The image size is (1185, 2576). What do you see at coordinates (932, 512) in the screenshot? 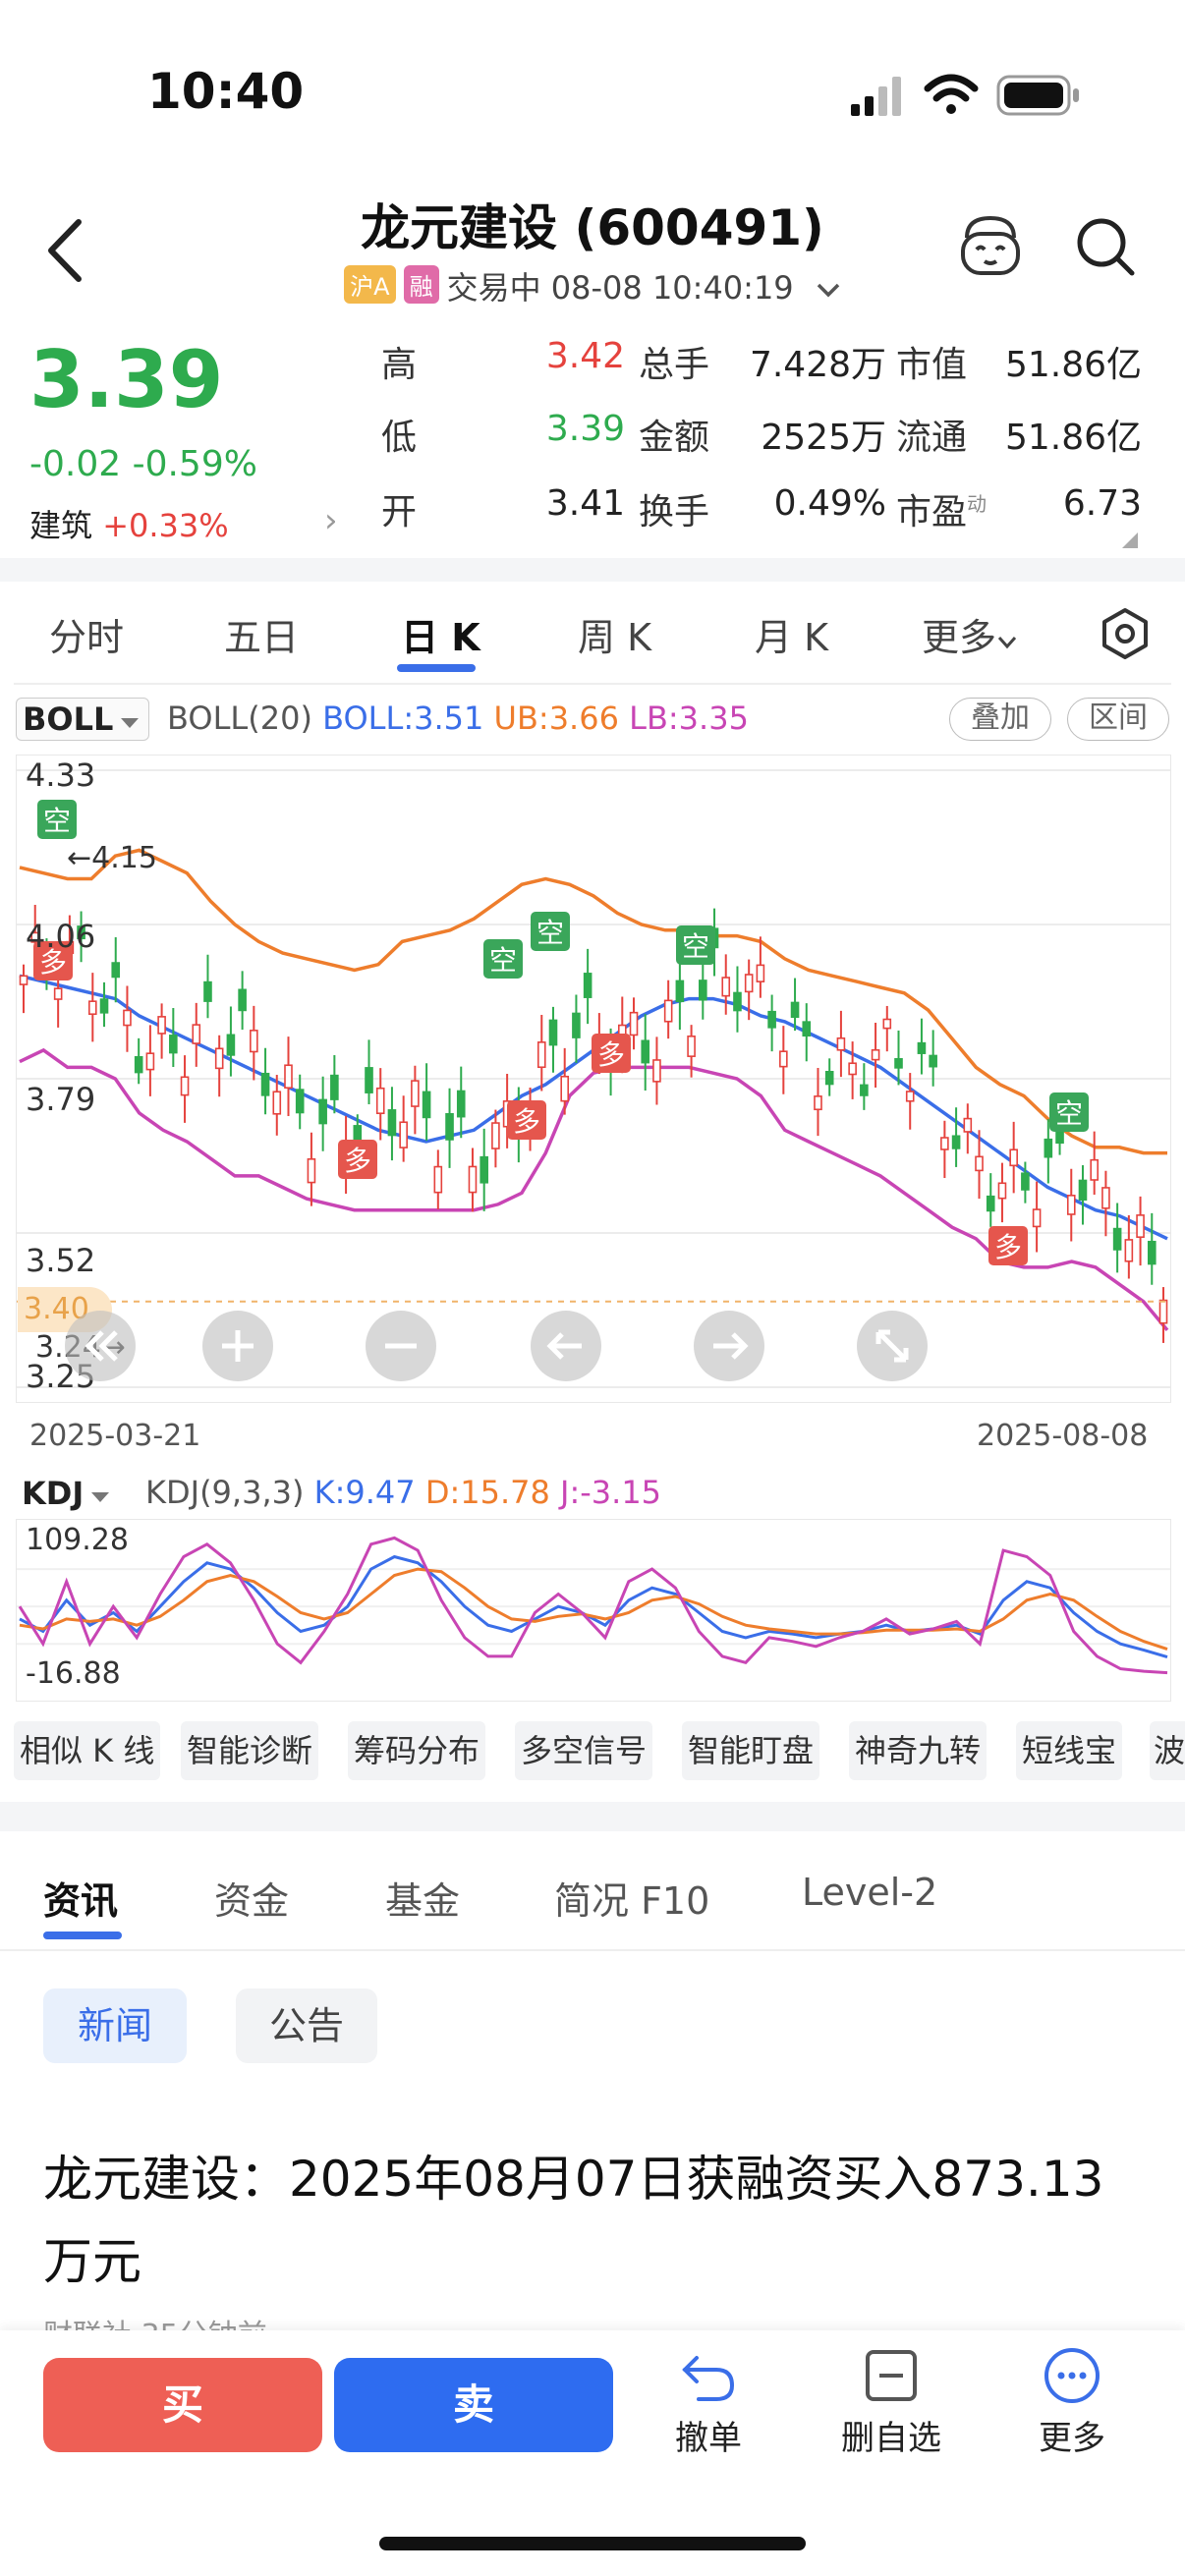
I see `pe-label-text: 市盈` at bounding box center [932, 512].